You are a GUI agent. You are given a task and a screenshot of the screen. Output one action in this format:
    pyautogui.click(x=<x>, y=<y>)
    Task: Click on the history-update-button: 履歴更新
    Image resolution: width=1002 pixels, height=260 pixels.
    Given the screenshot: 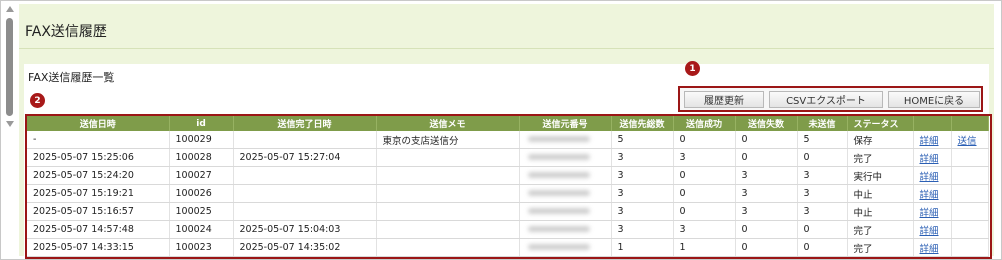 What is the action you would take?
    pyautogui.click(x=724, y=99)
    